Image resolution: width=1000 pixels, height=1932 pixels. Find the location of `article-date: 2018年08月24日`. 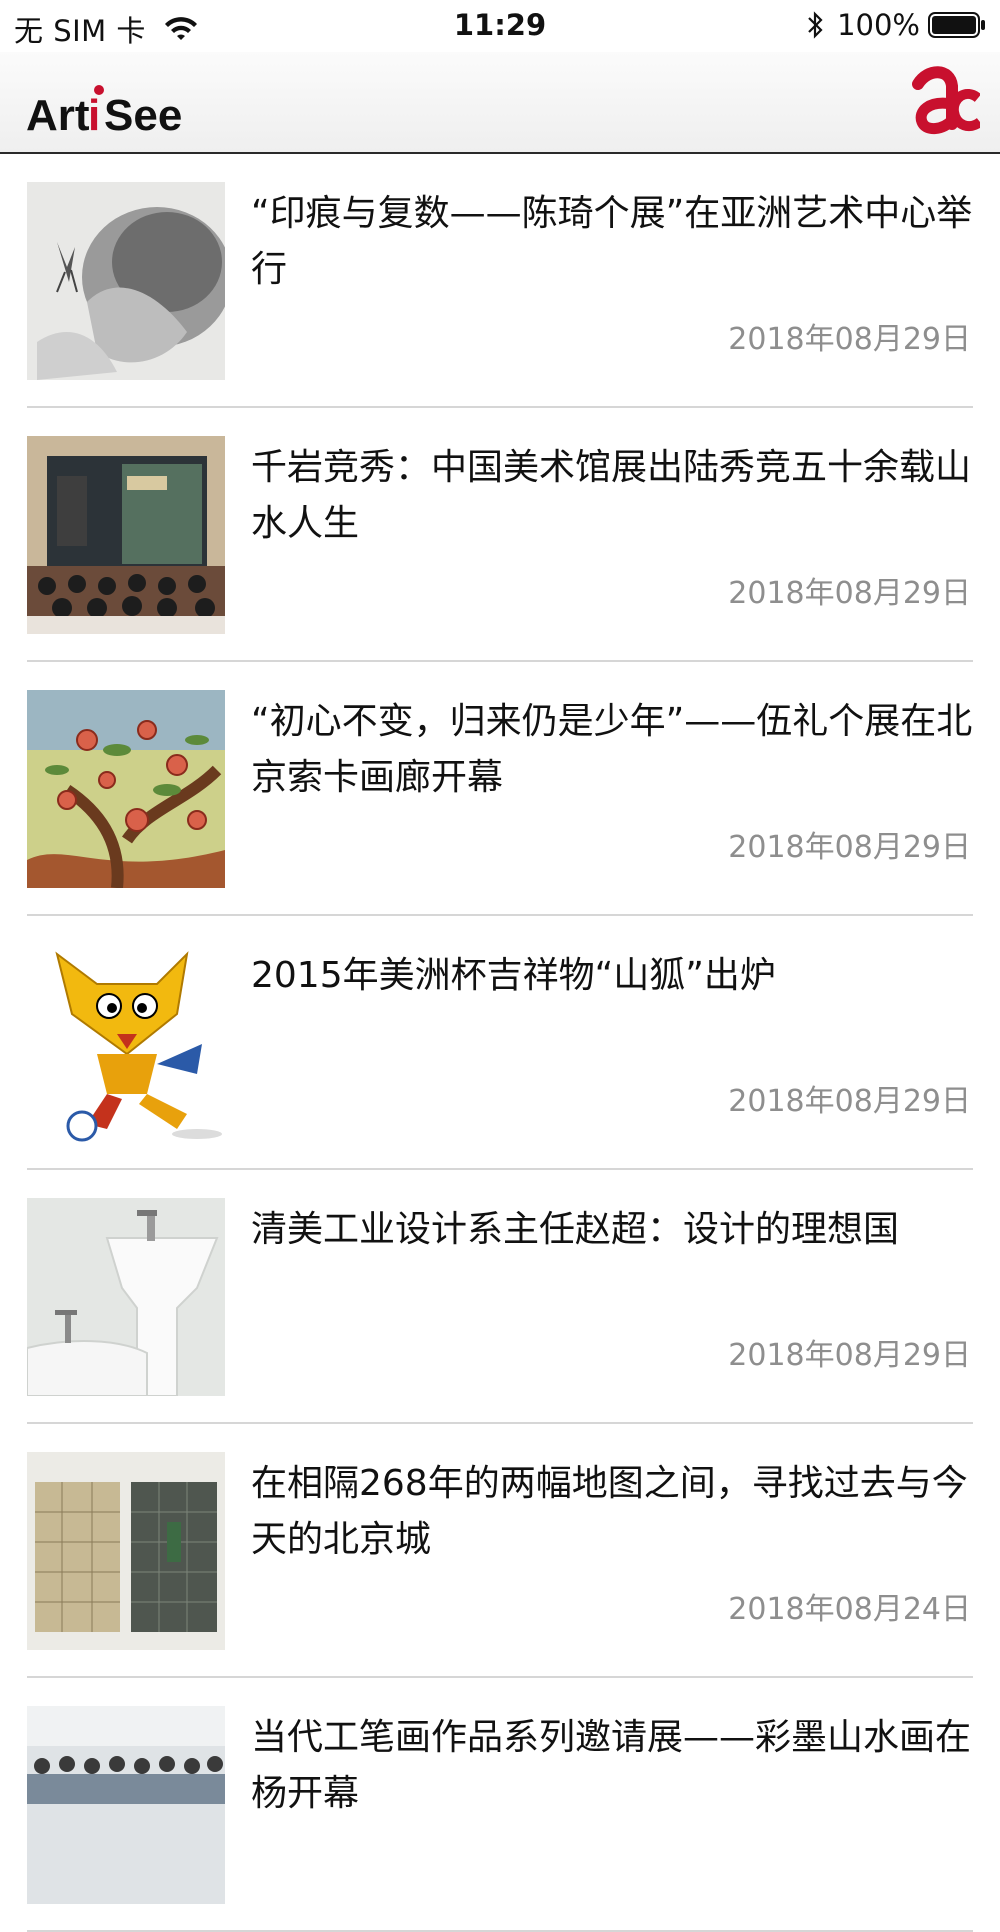

article-date: 2018年08月24日 is located at coordinates (849, 1609).